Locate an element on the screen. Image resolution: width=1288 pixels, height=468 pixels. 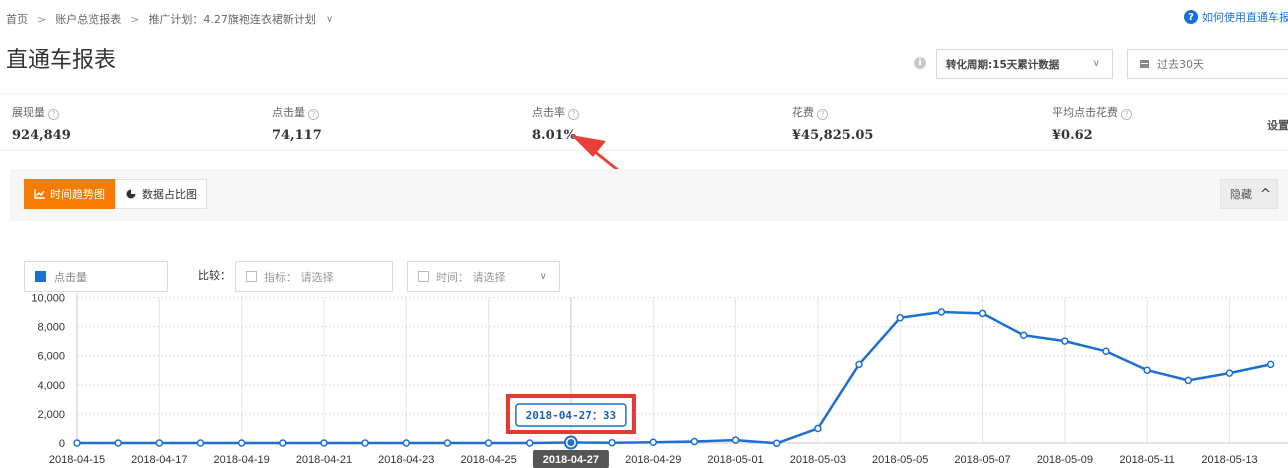
metric-value: 924,849 is located at coordinates (41, 135).